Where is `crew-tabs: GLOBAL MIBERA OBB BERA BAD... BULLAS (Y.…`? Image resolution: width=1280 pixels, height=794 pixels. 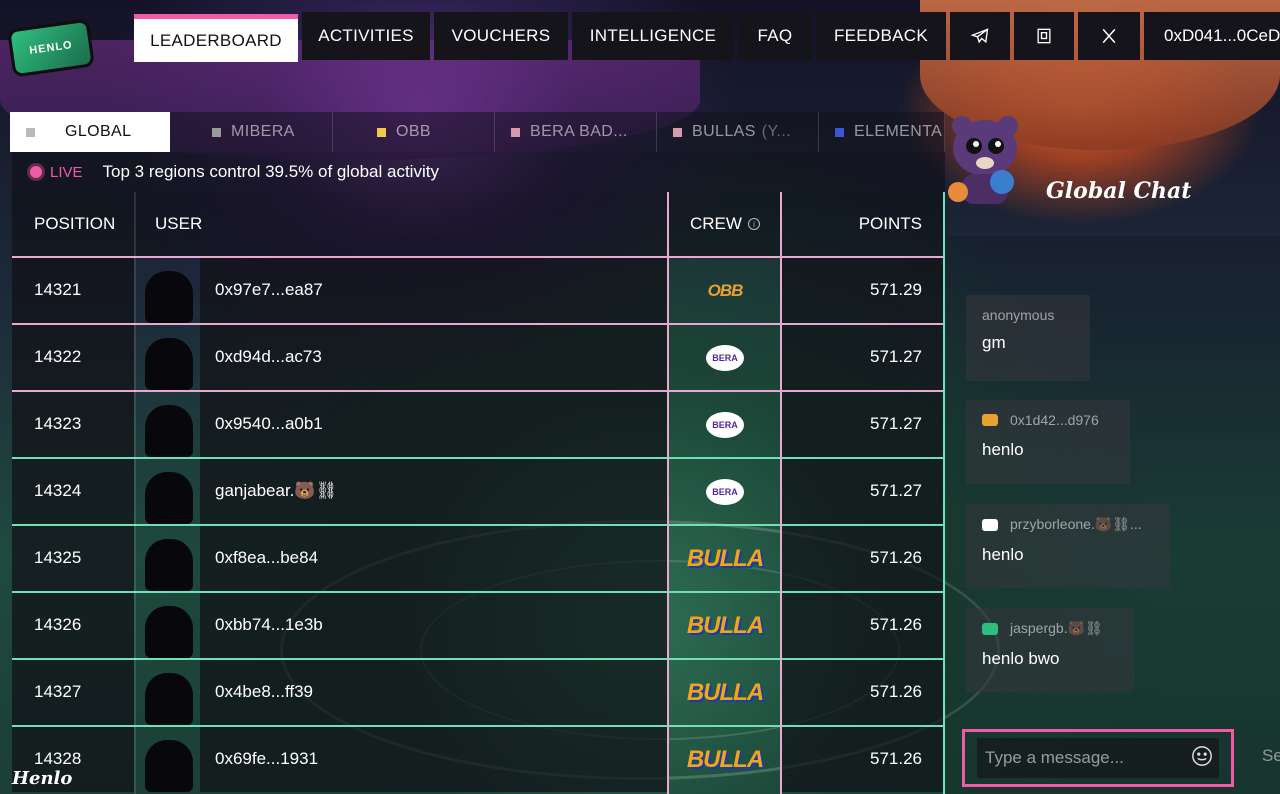
crew-tabs: GLOBAL MIBERA OBB BERA BAD... BULLAS (Y.… is located at coordinates (477, 132).